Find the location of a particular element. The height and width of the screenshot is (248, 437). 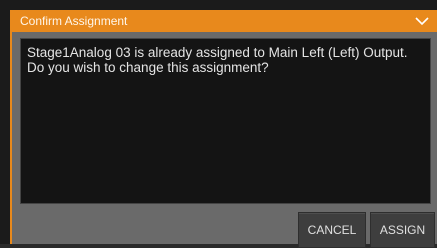

dialog-titlebar: Confirm Assignment is located at coordinates (224, 21).